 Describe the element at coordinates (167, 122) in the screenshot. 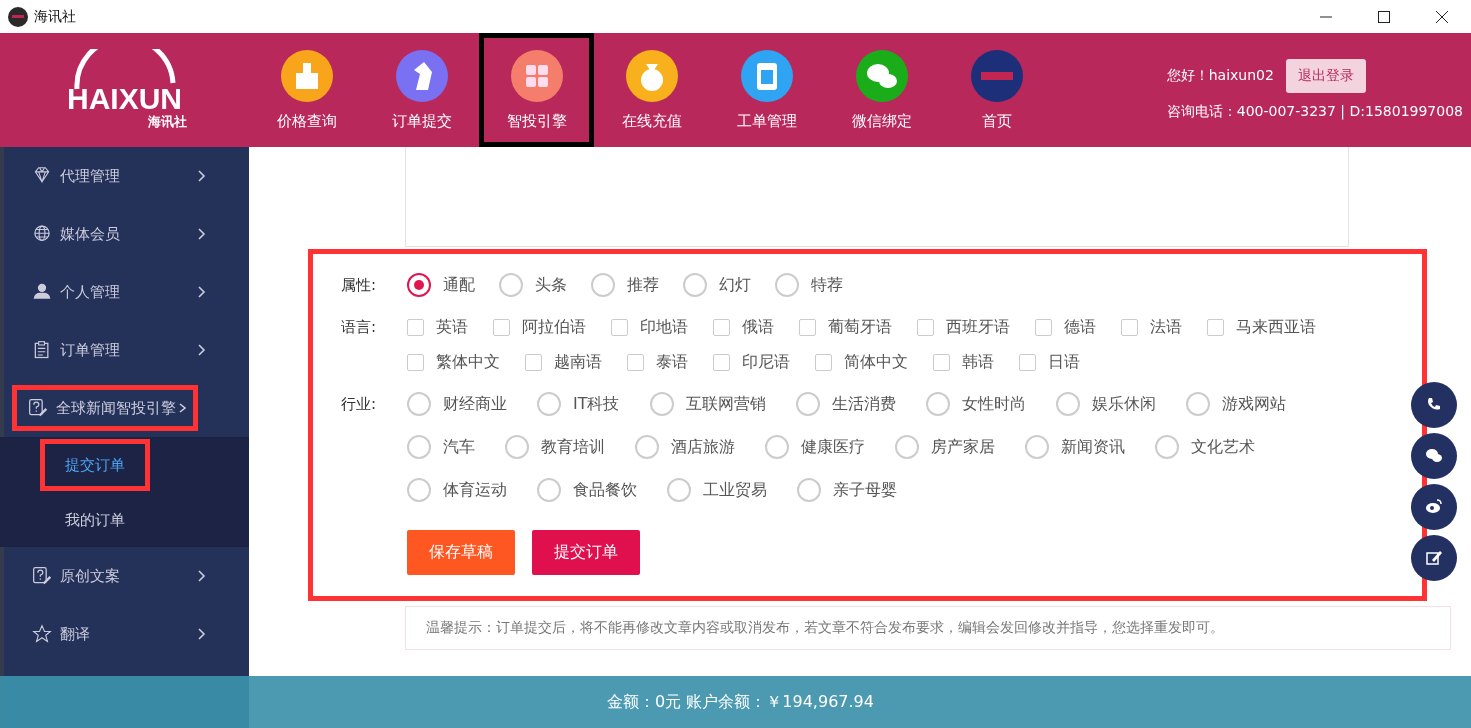

I see `logo-text: 海讯社` at that location.